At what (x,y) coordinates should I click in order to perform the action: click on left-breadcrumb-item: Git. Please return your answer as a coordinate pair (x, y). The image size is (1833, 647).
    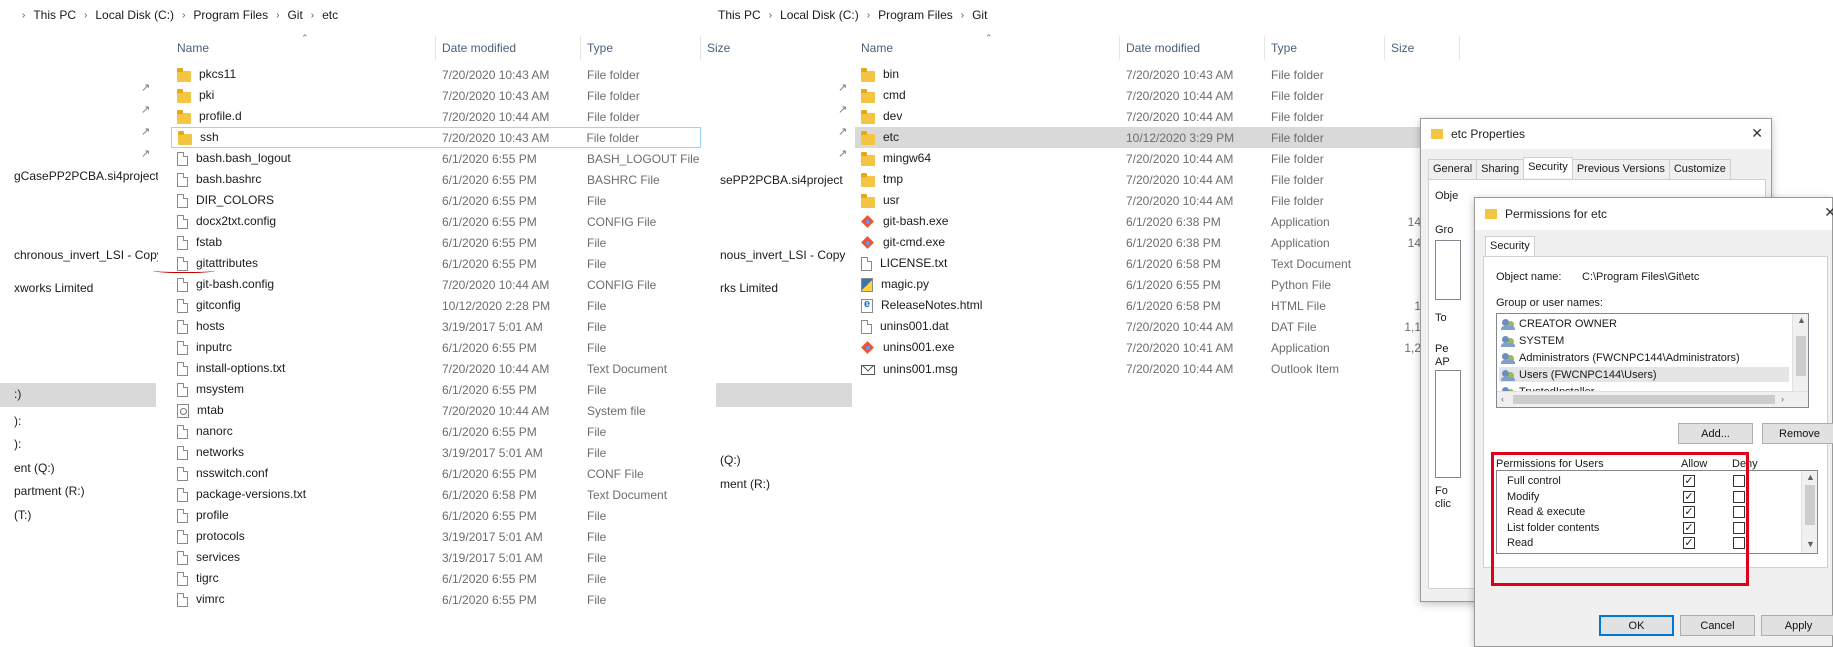
    Looking at the image, I should click on (294, 15).